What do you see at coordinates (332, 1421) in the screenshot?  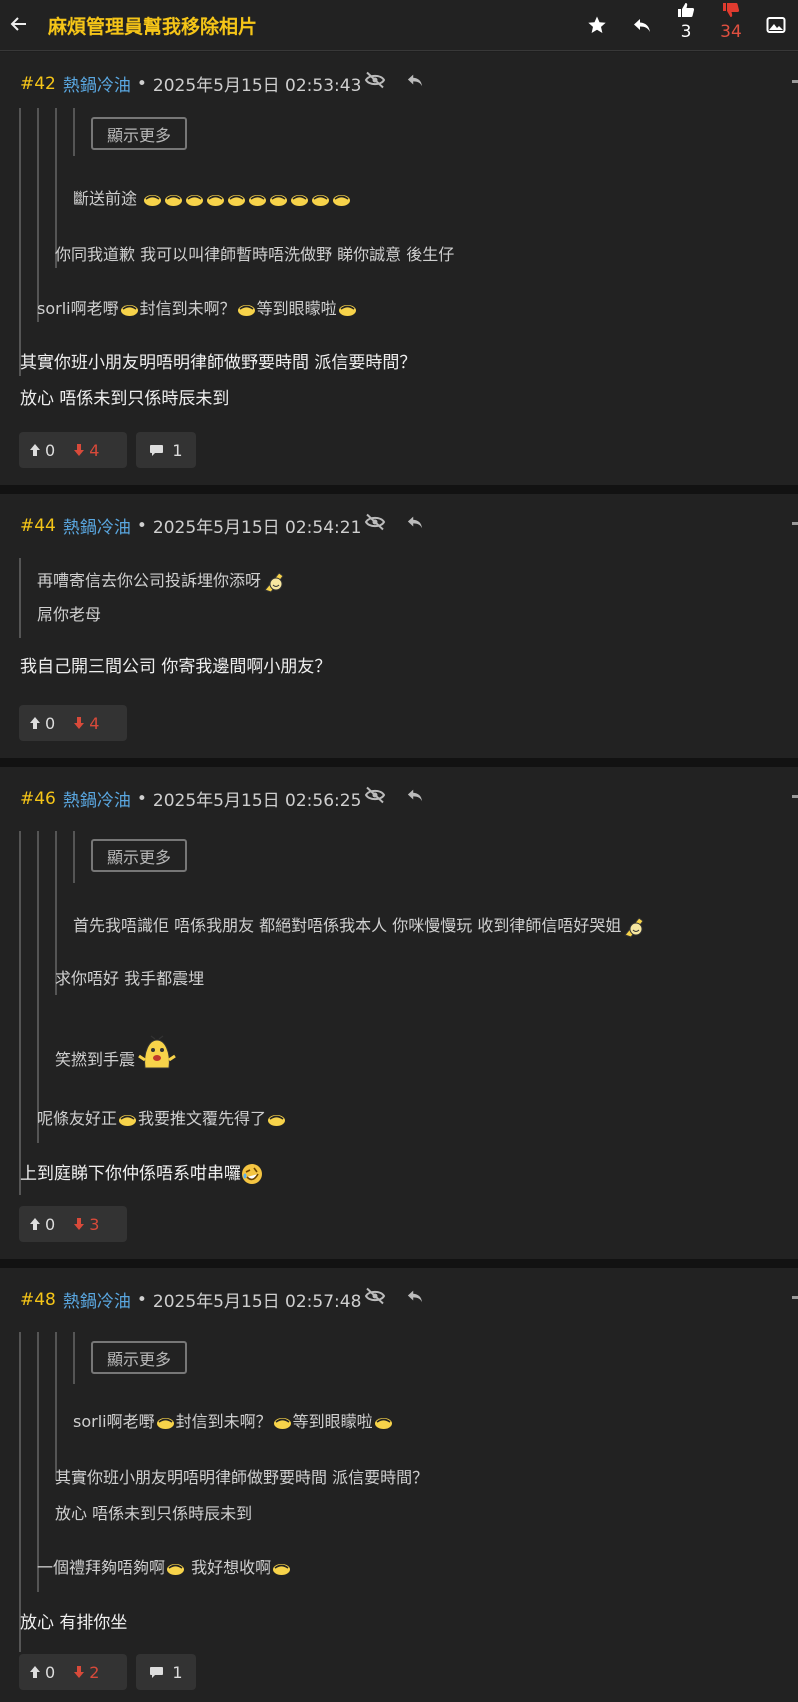 I see `quote-text-part: 等到眼矇啦` at bounding box center [332, 1421].